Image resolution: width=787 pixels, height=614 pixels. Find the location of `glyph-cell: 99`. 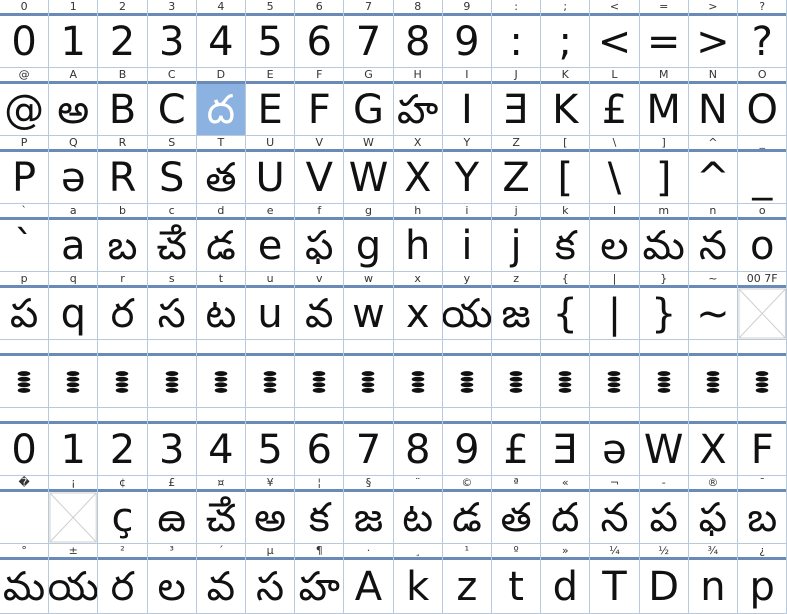

glyph-cell: 99 is located at coordinates (467, 34).